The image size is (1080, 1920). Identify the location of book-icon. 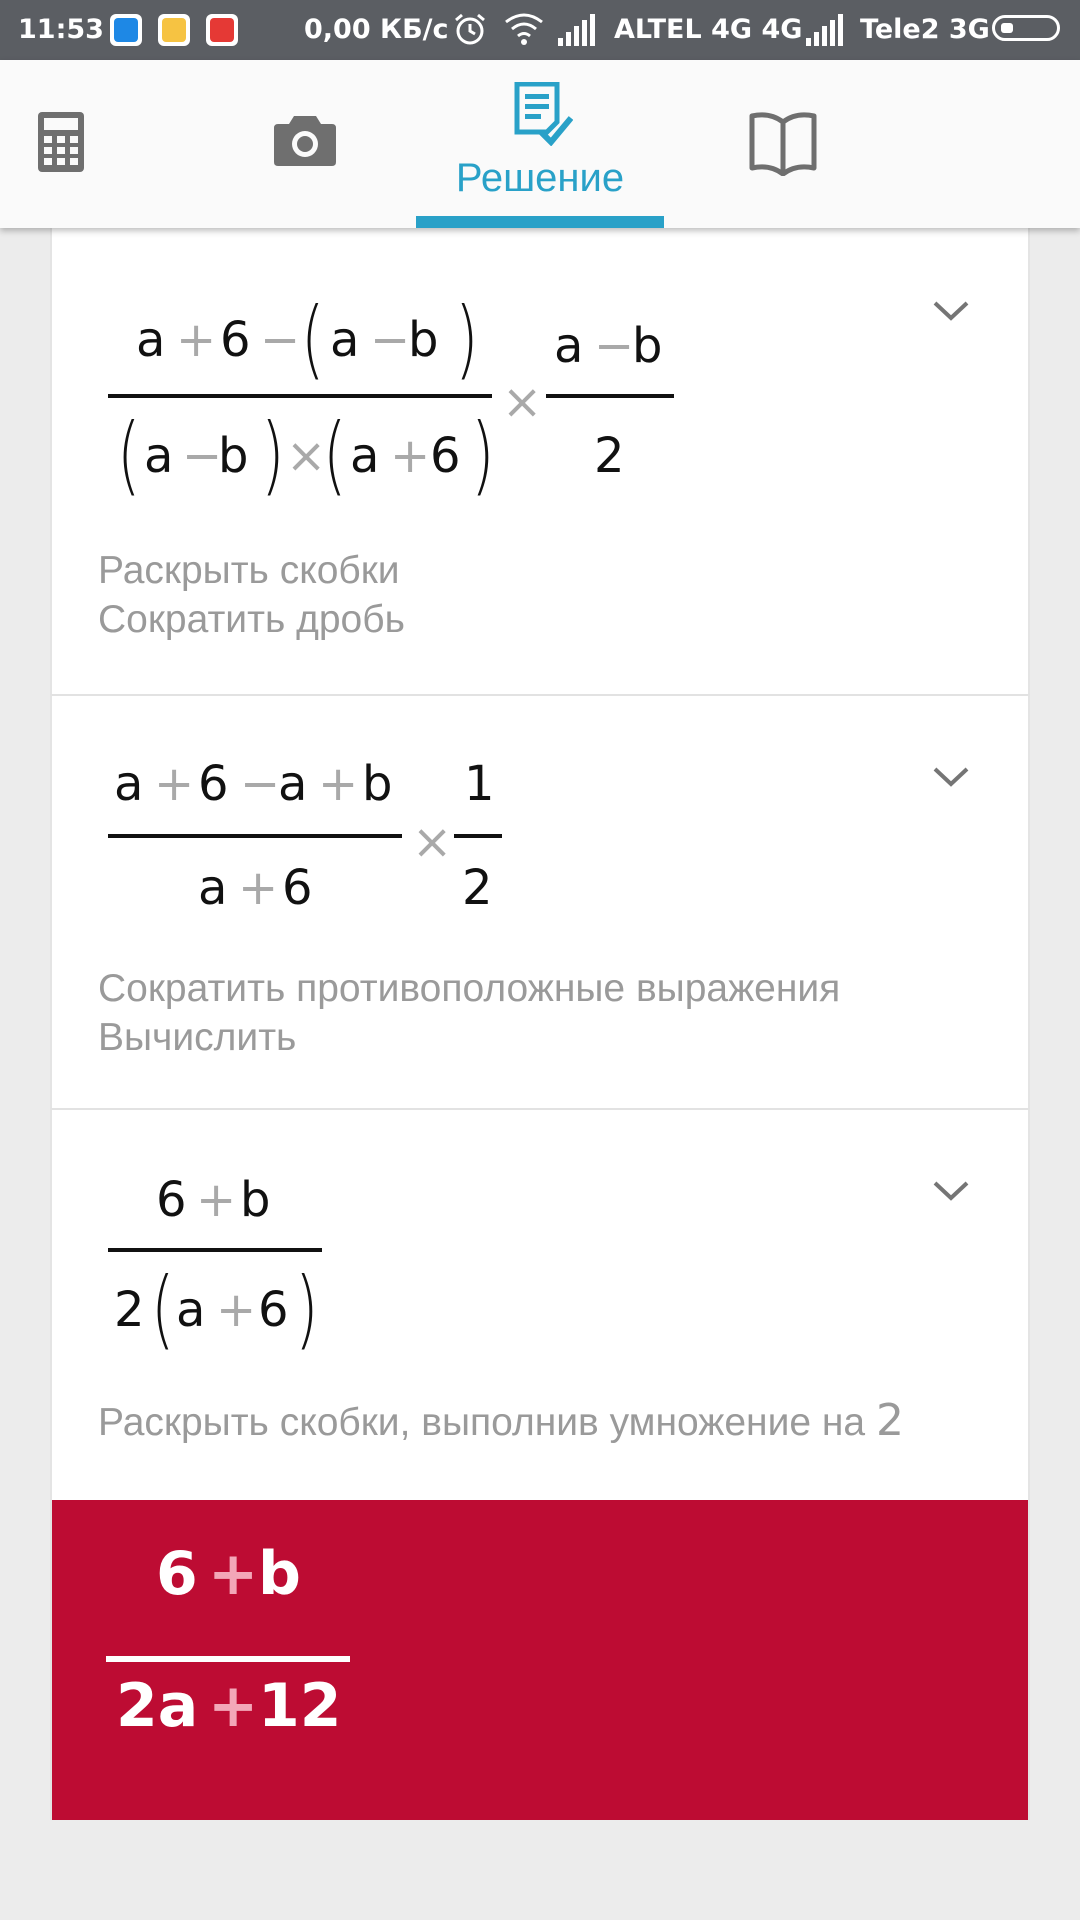
(783, 144).